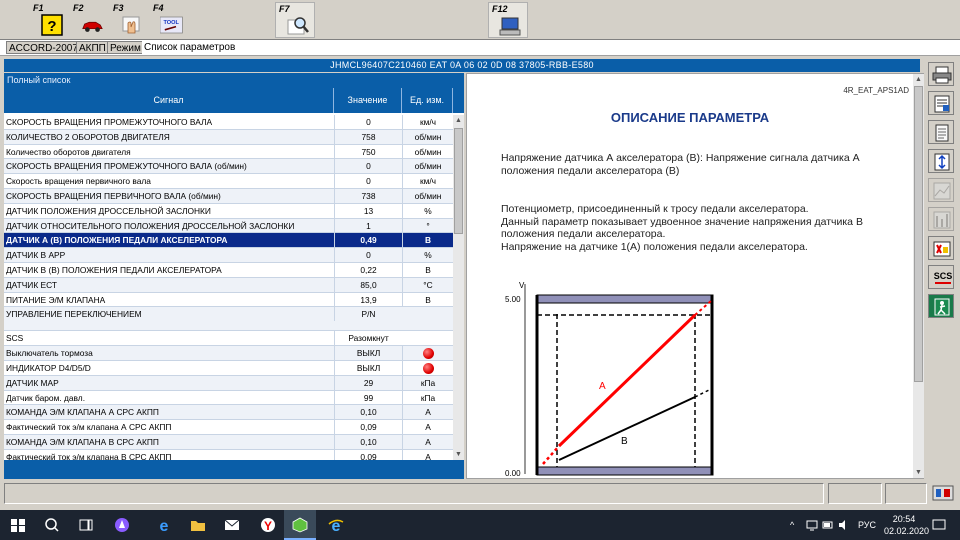  I want to click on table-row: ДАТЧИК МАР 29 кПа, so click(228, 383).